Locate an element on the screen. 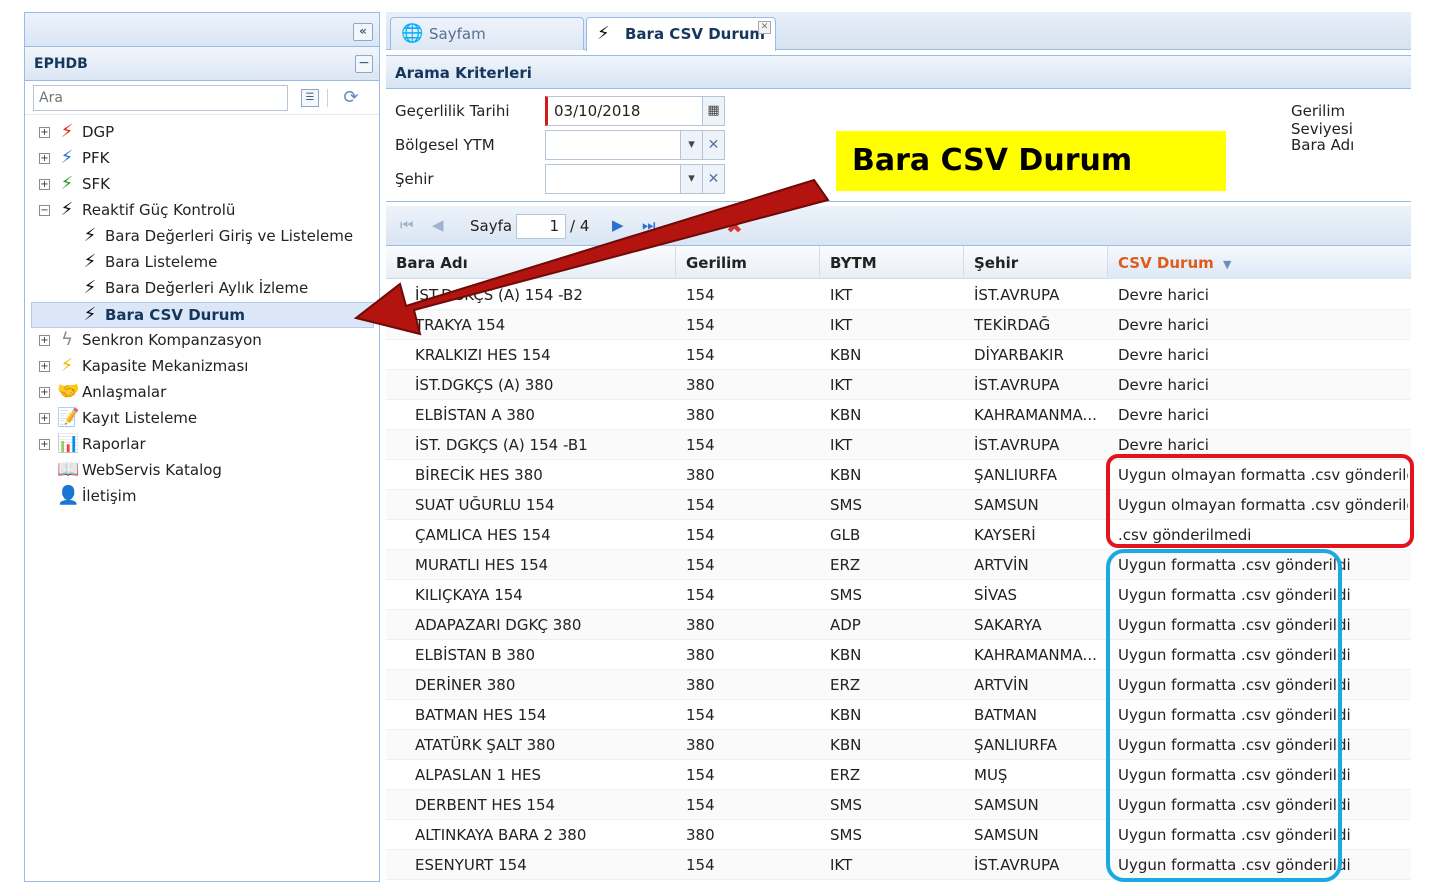  lightning-blue-icon: ⚡ is located at coordinates (67, 157).